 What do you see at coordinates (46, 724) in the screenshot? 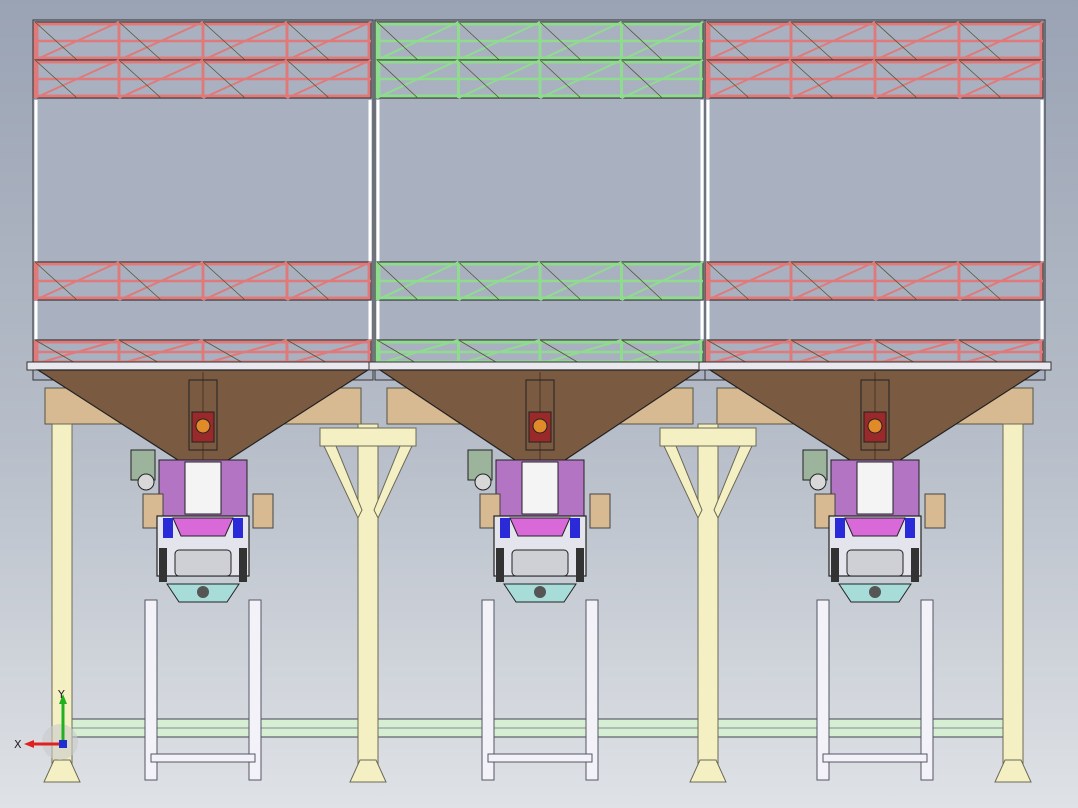
I see `coordinate-triad: Y X` at bounding box center [46, 724].